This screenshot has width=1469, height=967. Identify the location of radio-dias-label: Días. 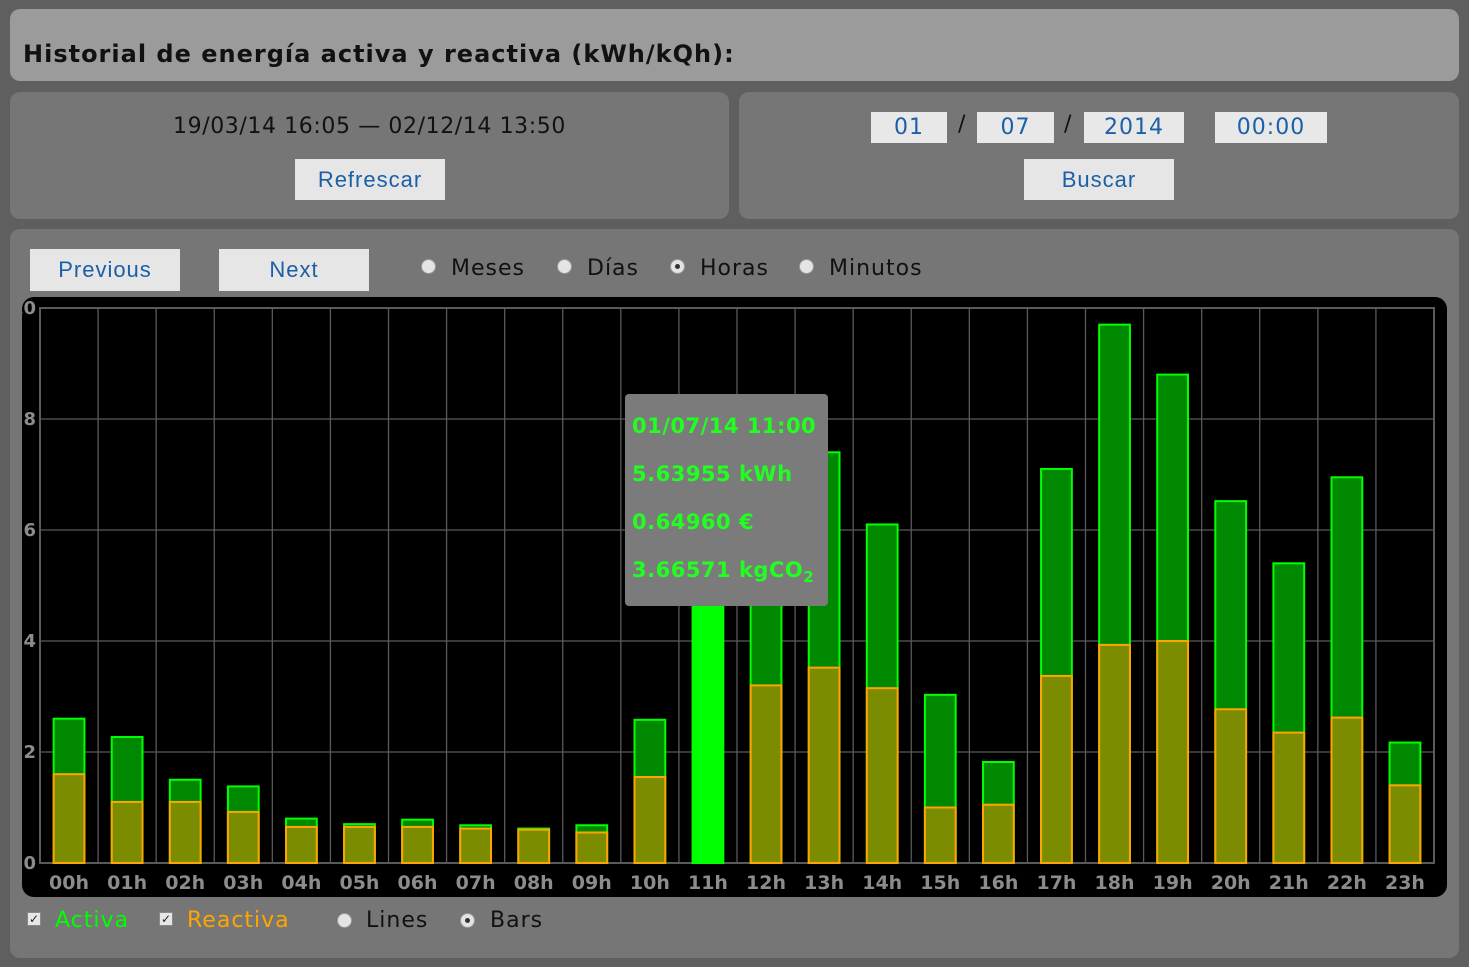
(613, 268).